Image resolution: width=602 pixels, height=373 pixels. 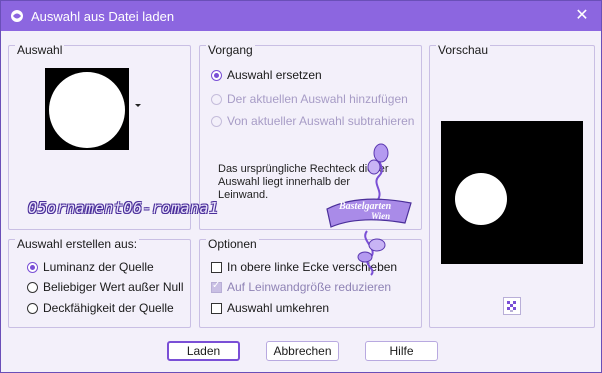 What do you see at coordinates (274, 75) in the screenshot?
I see `radio-label: Auswahl ersetzen` at bounding box center [274, 75].